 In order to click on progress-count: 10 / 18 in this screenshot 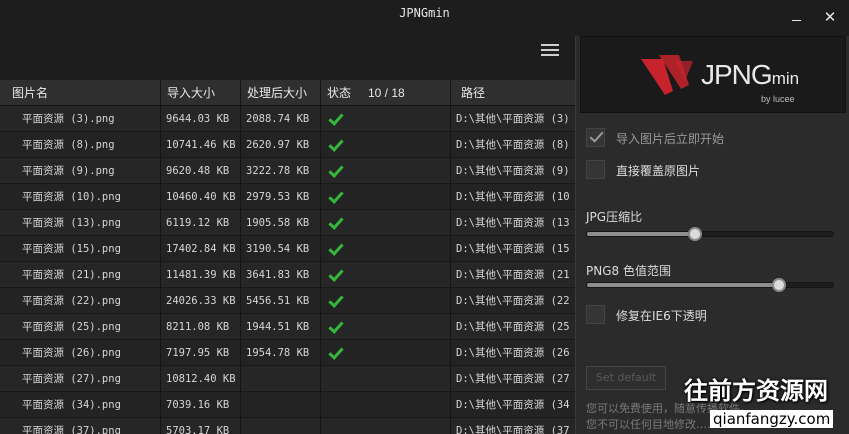, I will do `click(386, 93)`.